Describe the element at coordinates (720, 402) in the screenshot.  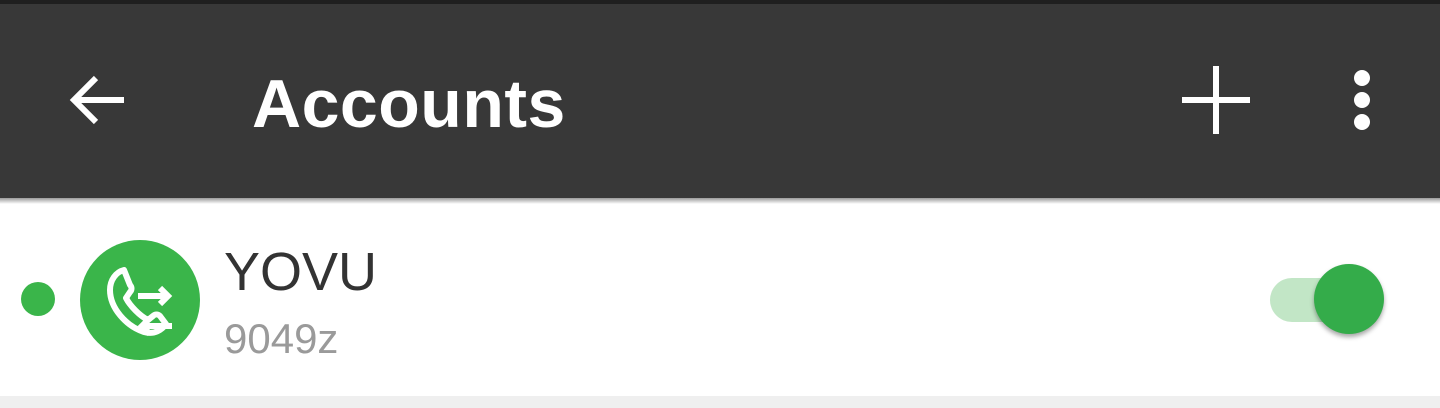
I see `list-divider` at that location.